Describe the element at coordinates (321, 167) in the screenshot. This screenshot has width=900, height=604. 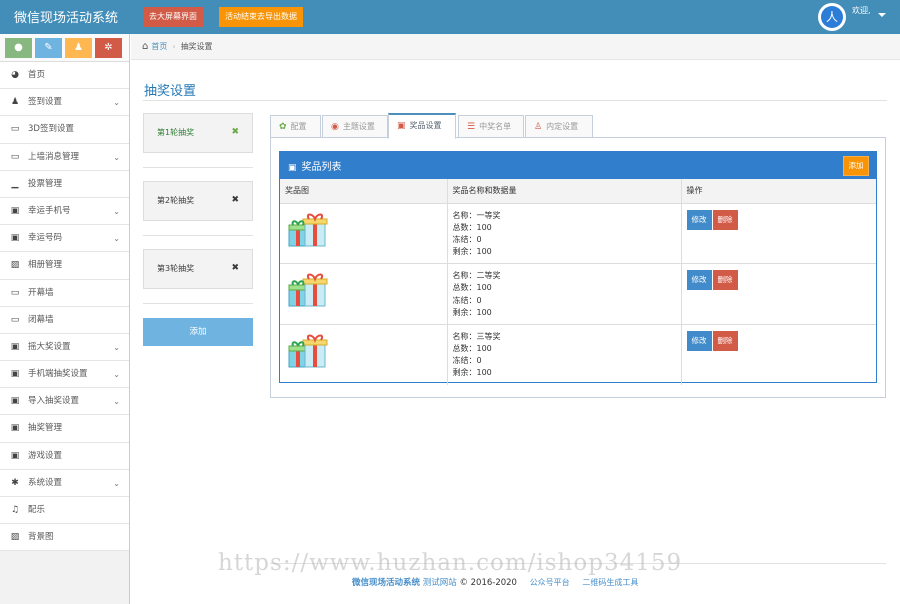
I see `widget-title: 奖品列表` at that location.